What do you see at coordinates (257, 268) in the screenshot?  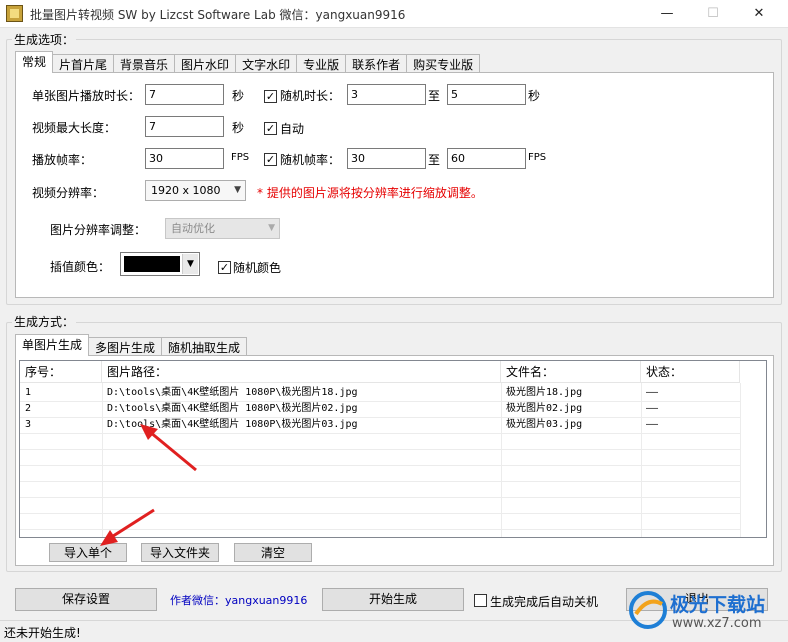 I see `random-color-label: 随机颜色` at bounding box center [257, 268].